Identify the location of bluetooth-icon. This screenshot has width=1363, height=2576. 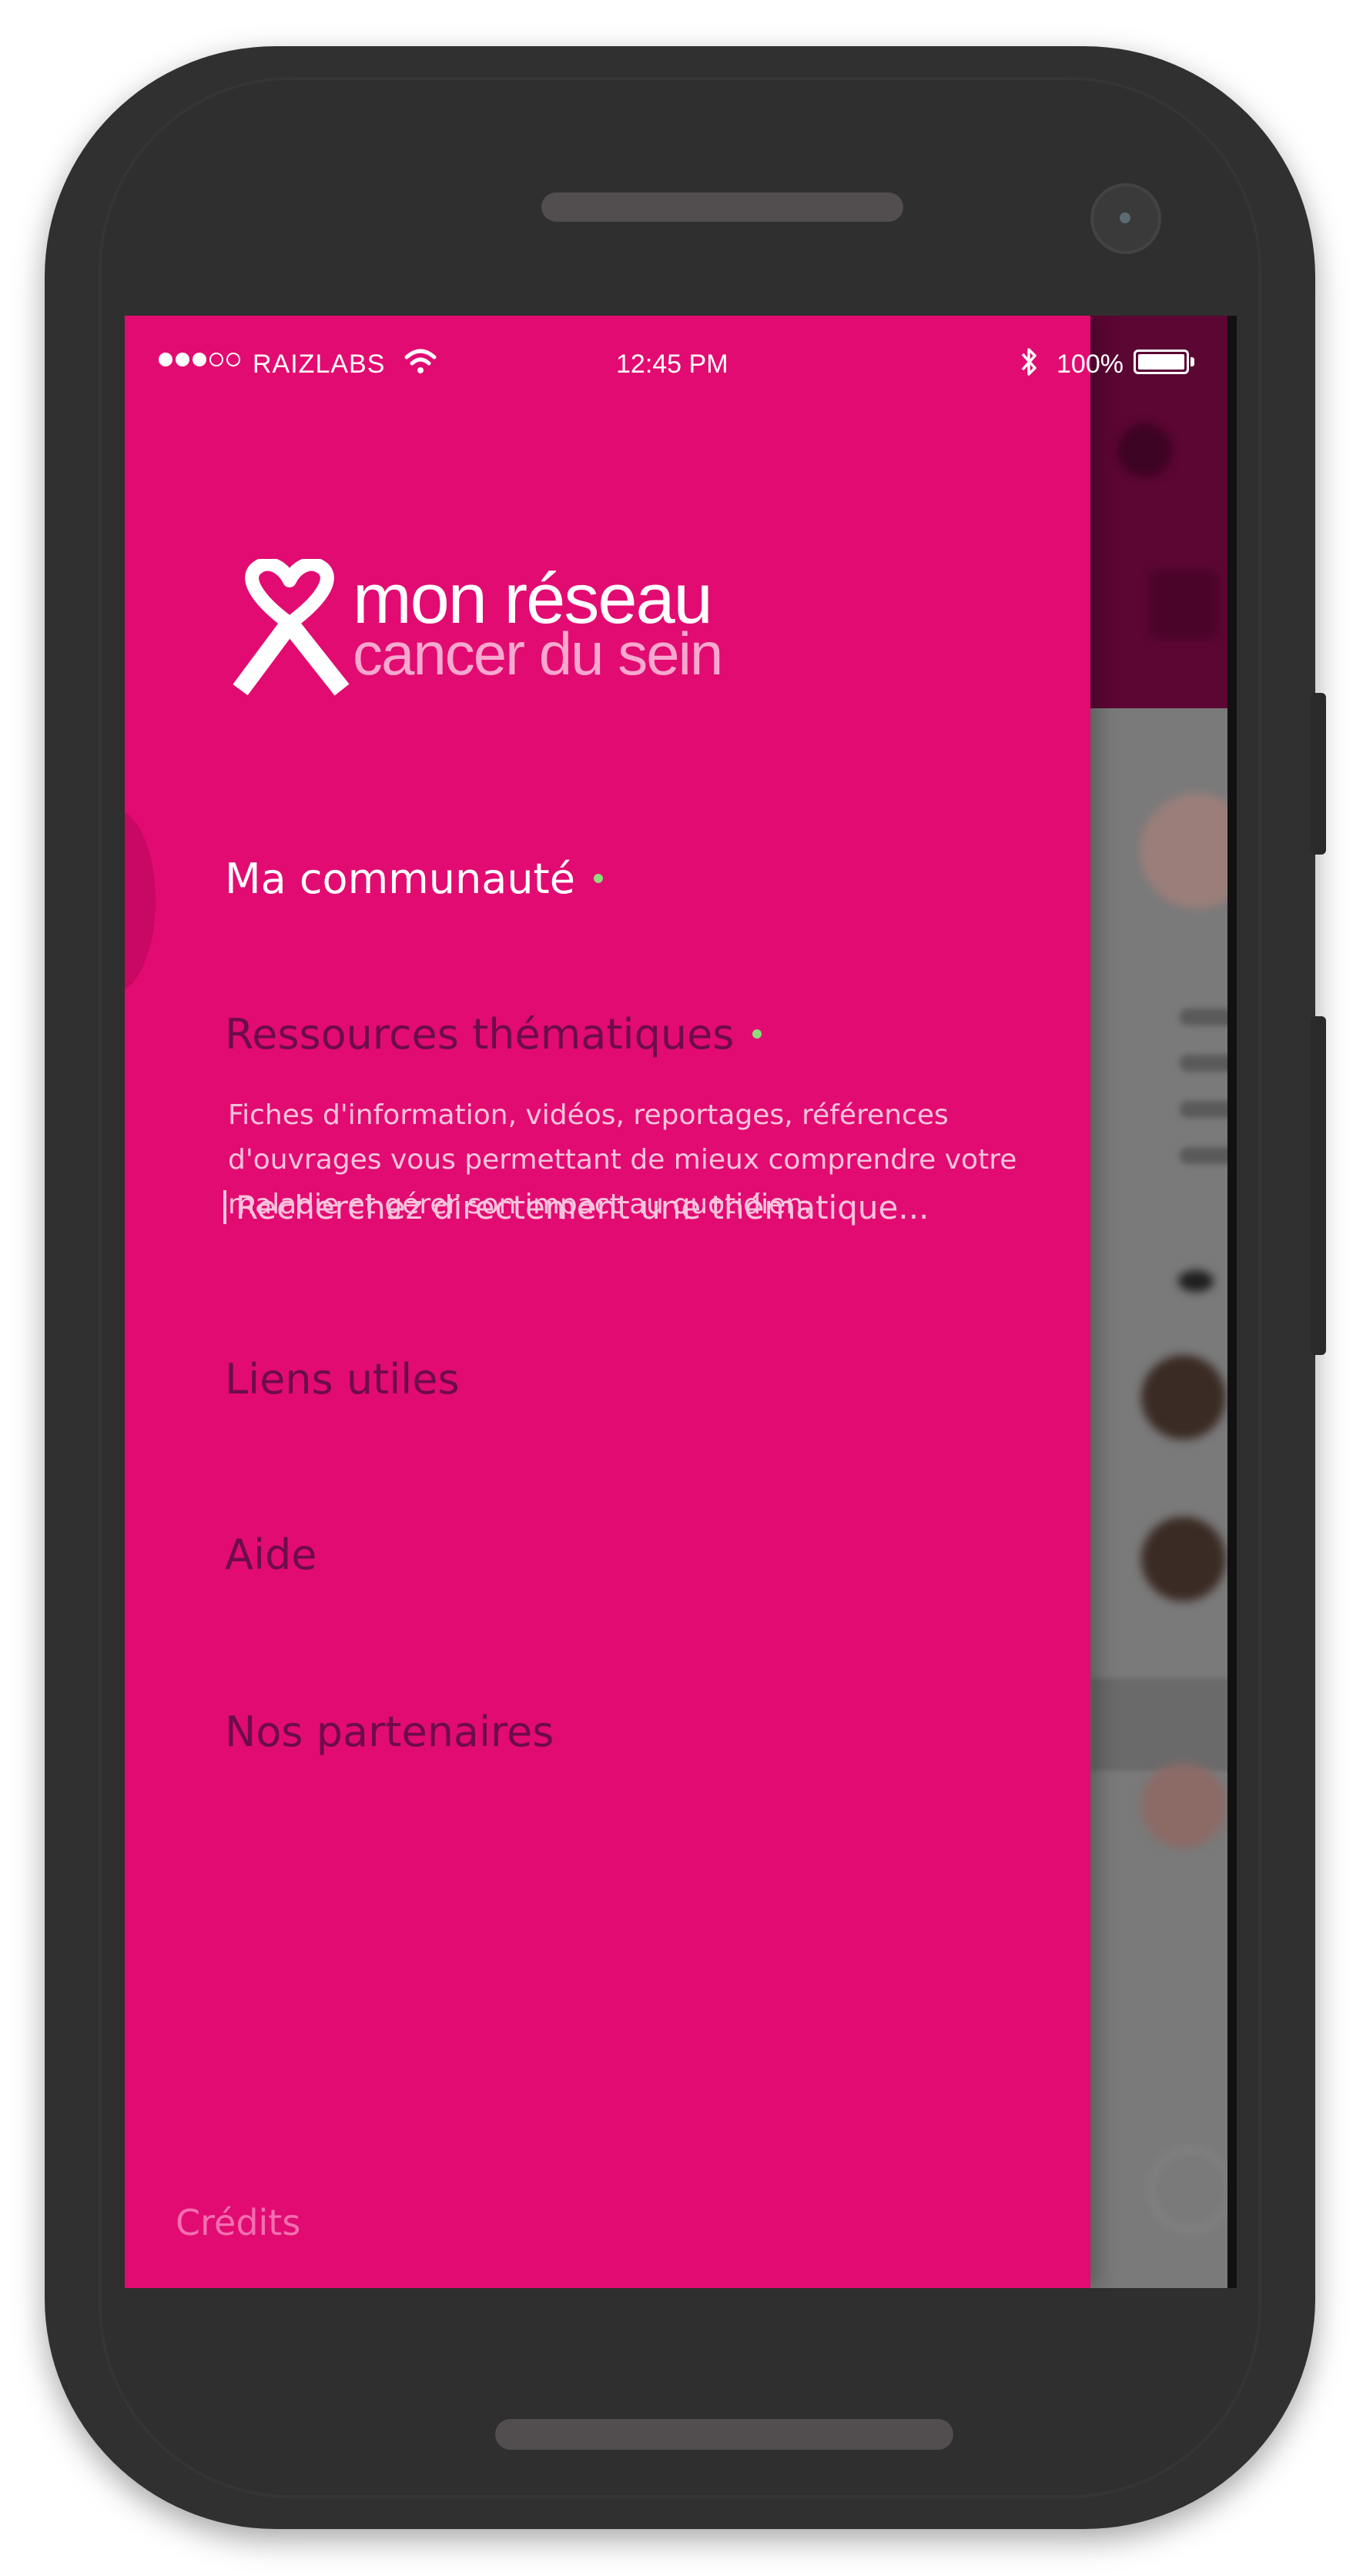
(1030, 366).